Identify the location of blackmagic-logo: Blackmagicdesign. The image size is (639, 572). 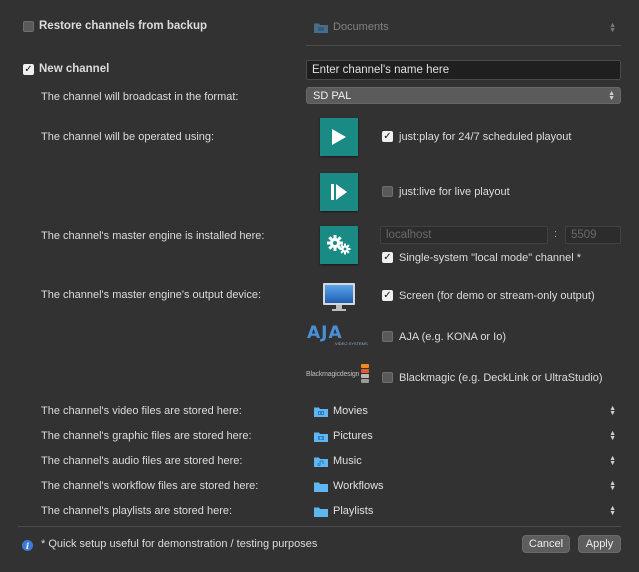
(333, 374).